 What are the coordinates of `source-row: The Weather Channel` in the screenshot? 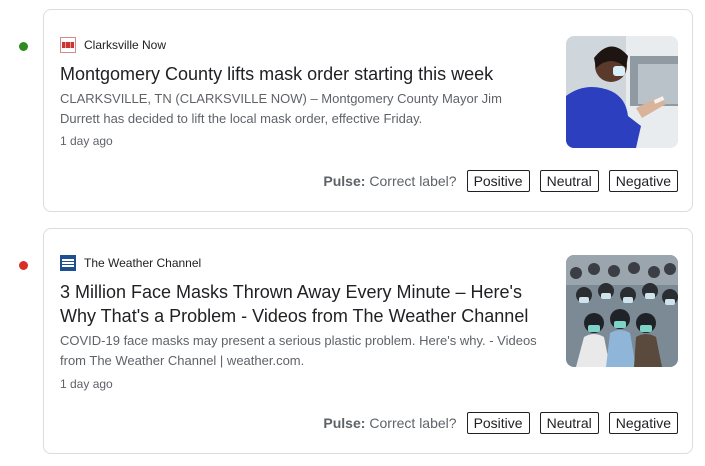 It's located at (130, 263).